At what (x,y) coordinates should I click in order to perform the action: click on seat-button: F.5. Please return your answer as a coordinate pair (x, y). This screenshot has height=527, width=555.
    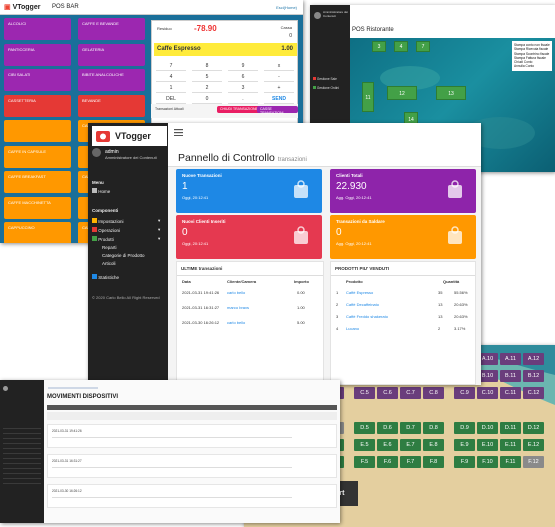
    Looking at the image, I should click on (364, 462).